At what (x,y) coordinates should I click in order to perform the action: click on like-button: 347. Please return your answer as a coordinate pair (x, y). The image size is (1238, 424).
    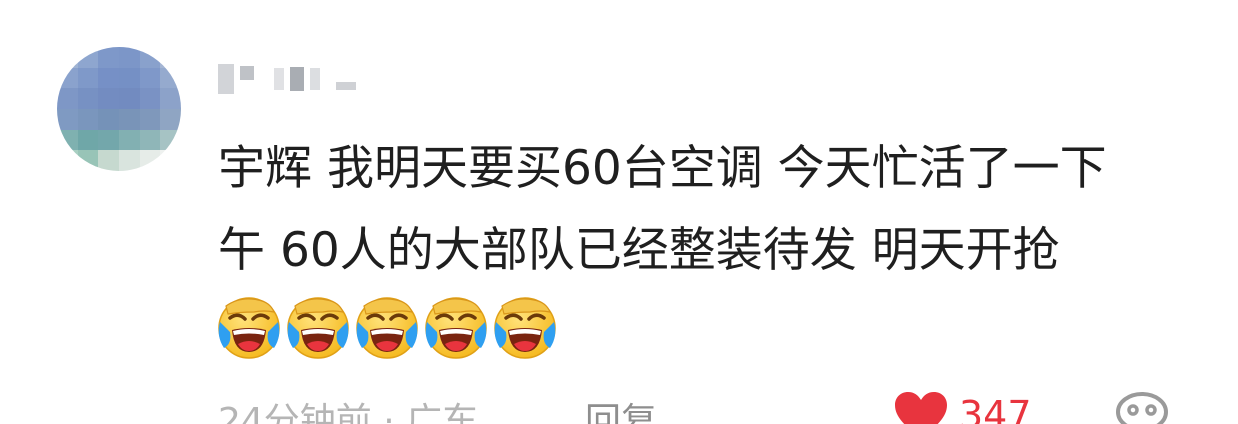
    Looking at the image, I should click on (962, 407).